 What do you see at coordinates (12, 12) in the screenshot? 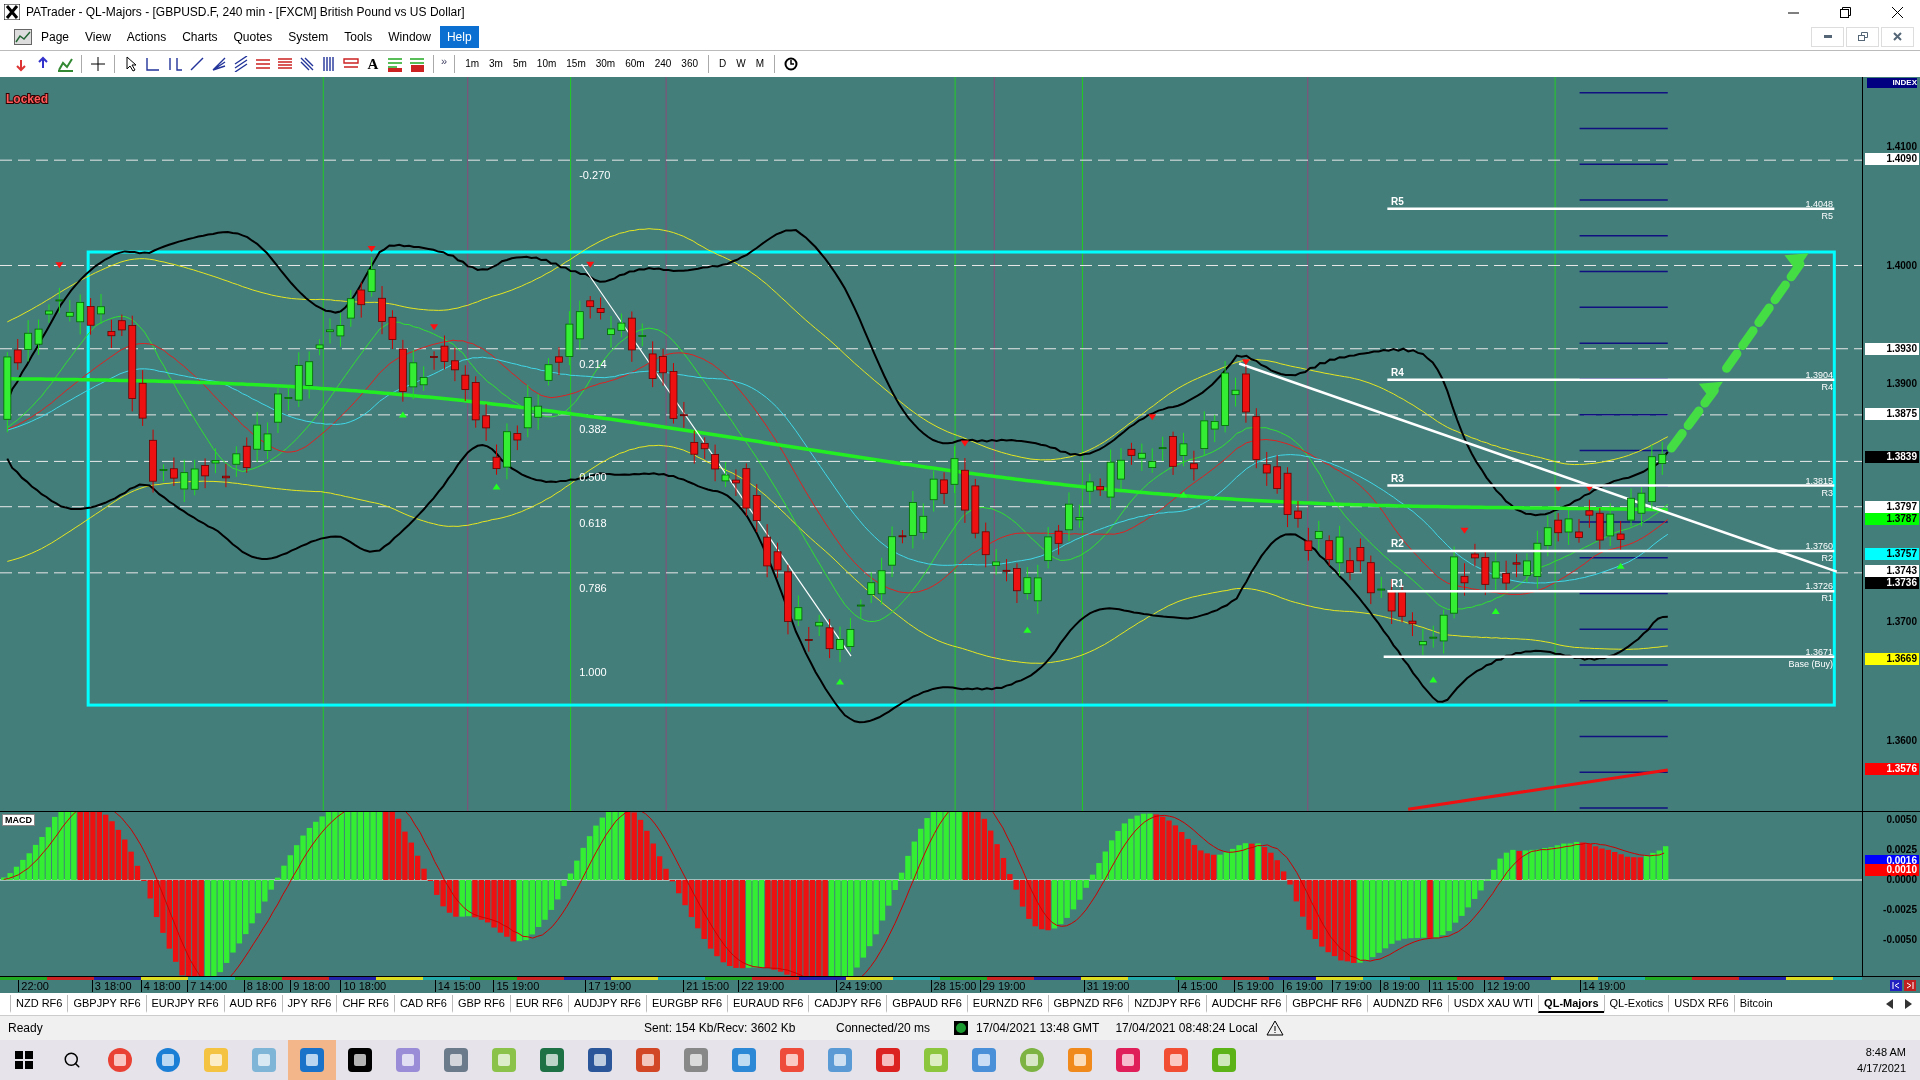
I see `x-logo-icon` at bounding box center [12, 12].